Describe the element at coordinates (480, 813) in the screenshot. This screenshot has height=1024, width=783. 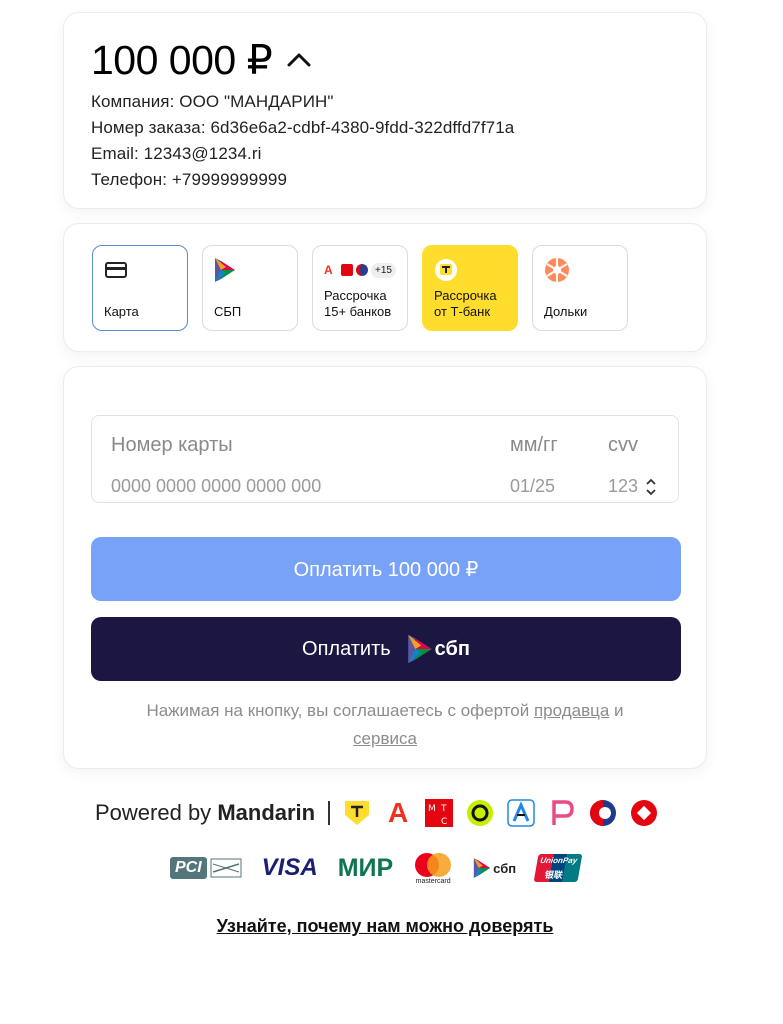
I see `green-bank-logo-icon` at that location.